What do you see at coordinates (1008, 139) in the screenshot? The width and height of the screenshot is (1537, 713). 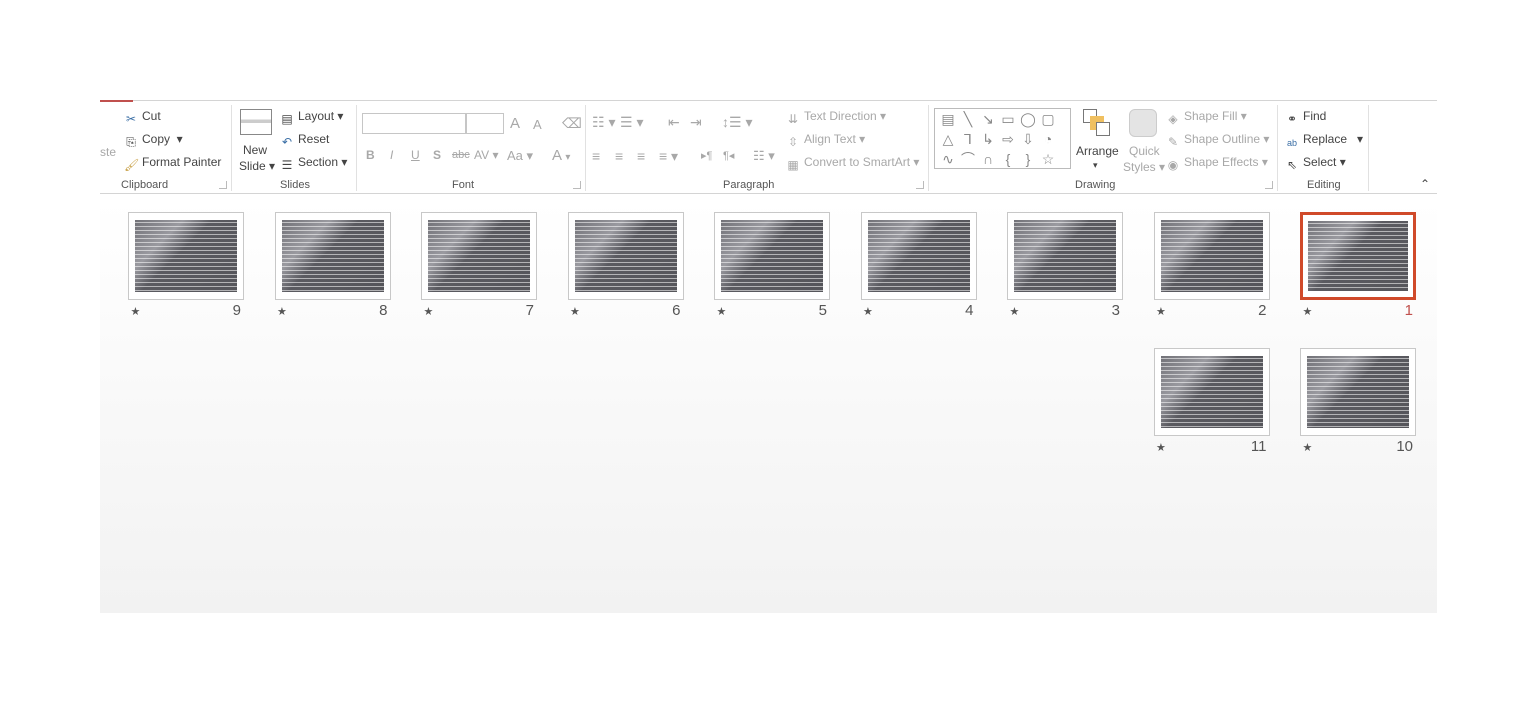 I see `right-arrow-shape: ⇨` at bounding box center [1008, 139].